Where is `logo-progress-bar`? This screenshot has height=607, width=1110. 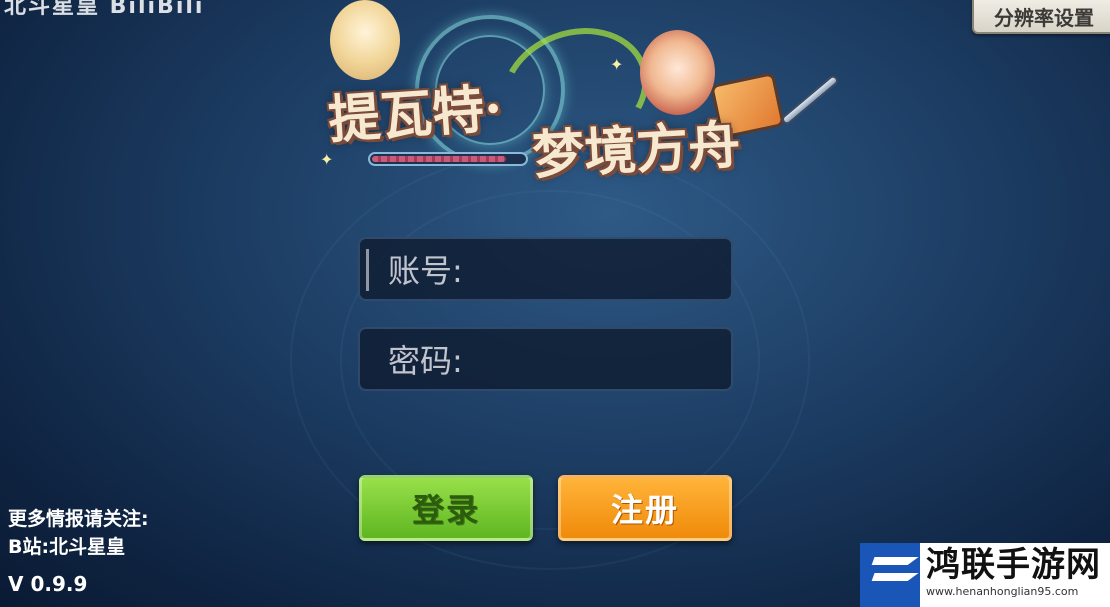
logo-progress-bar is located at coordinates (448, 159).